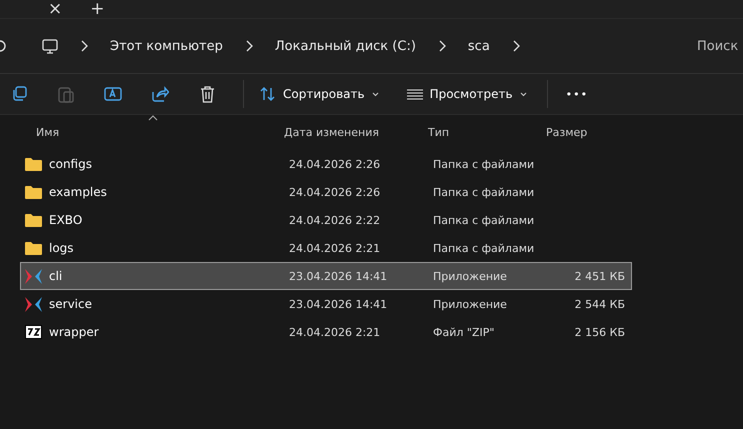  Describe the element at coordinates (599, 332) in the screenshot. I see `size-cell: 2 156 КБ` at that location.